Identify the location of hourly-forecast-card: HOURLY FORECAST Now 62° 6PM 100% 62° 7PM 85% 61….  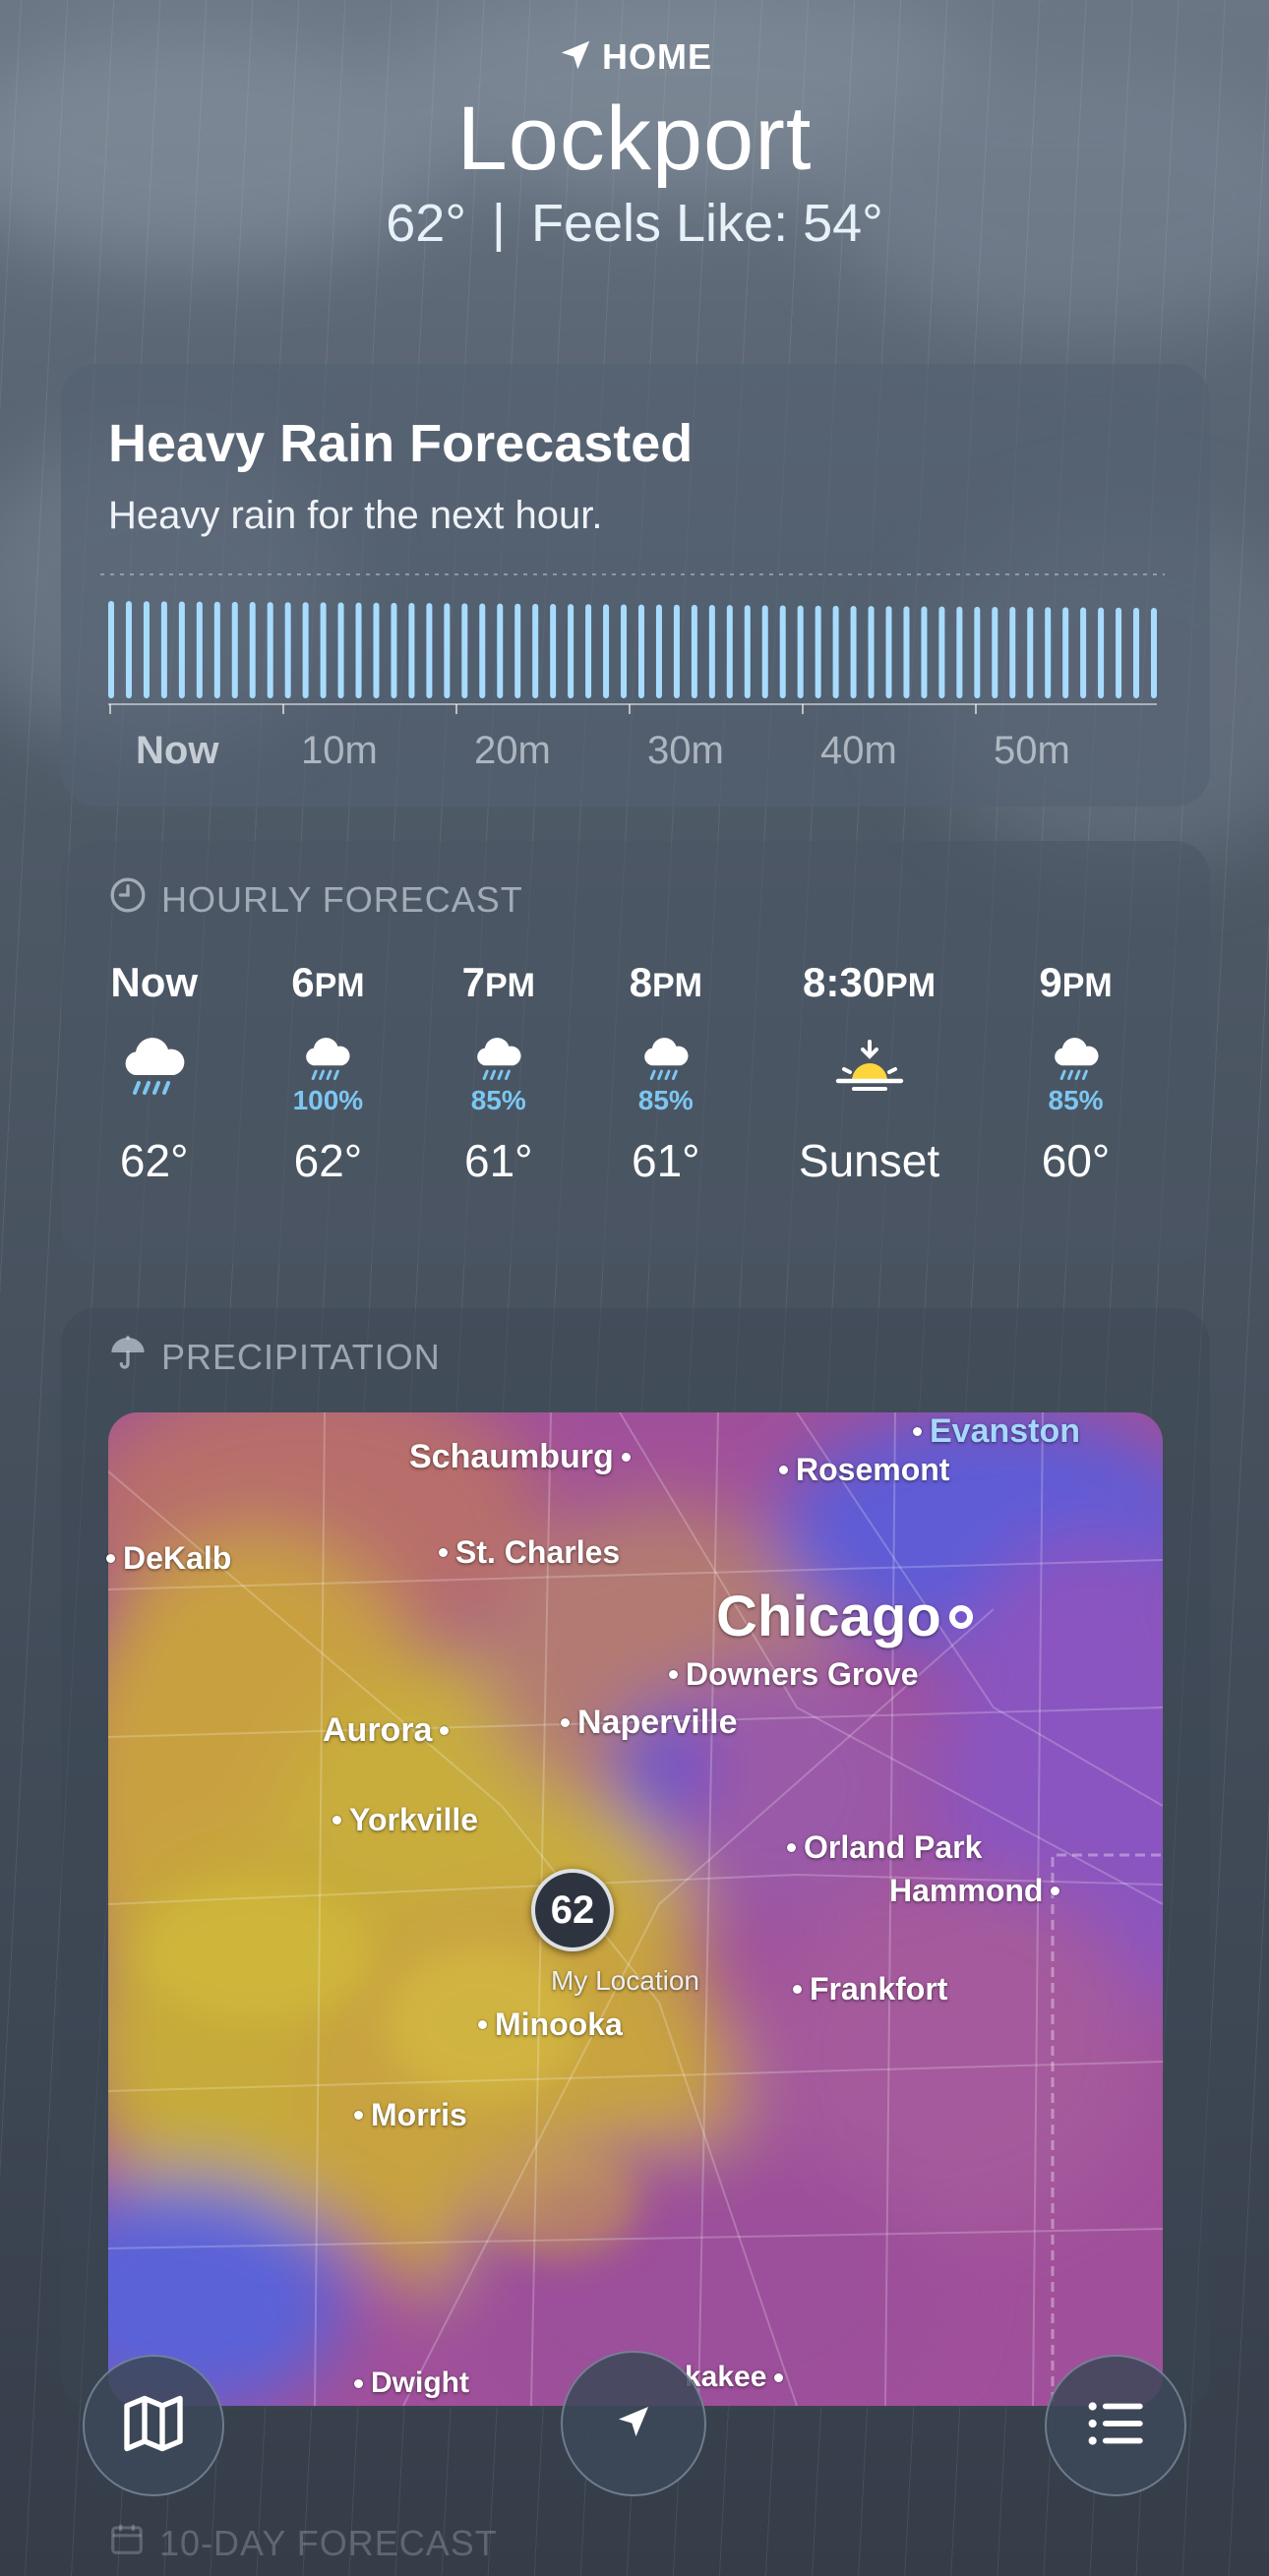
(635, 1053).